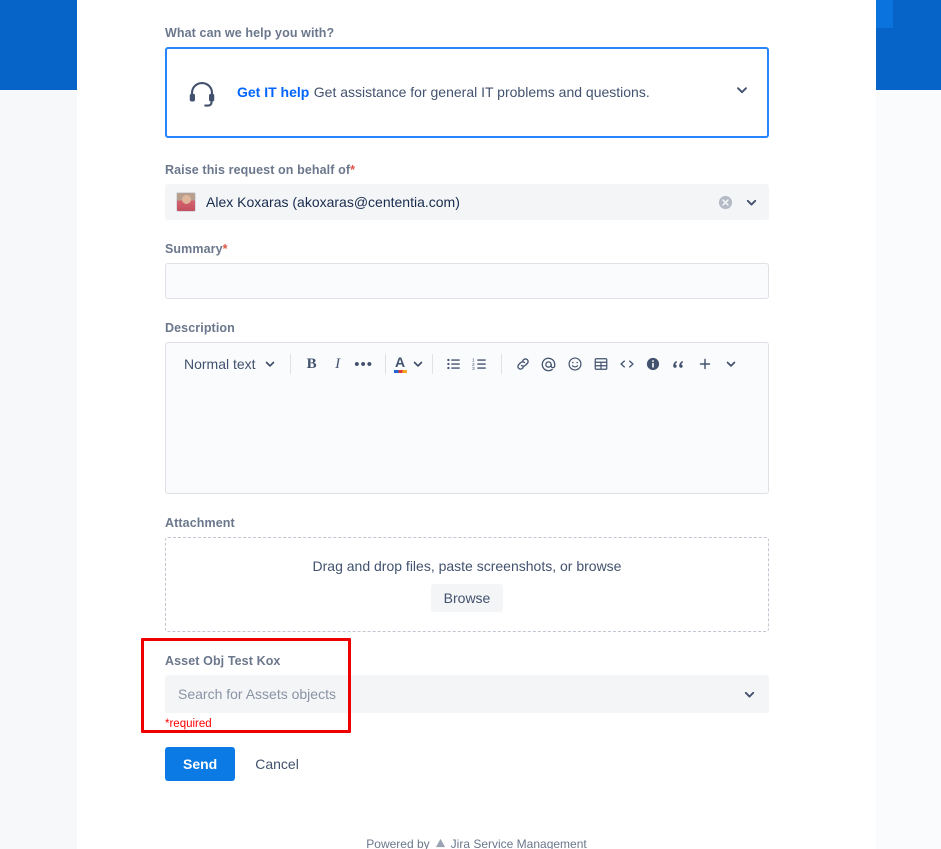 This screenshot has height=849, width=941. Describe the element at coordinates (408, 364) in the screenshot. I see `text-color-button: A` at that location.